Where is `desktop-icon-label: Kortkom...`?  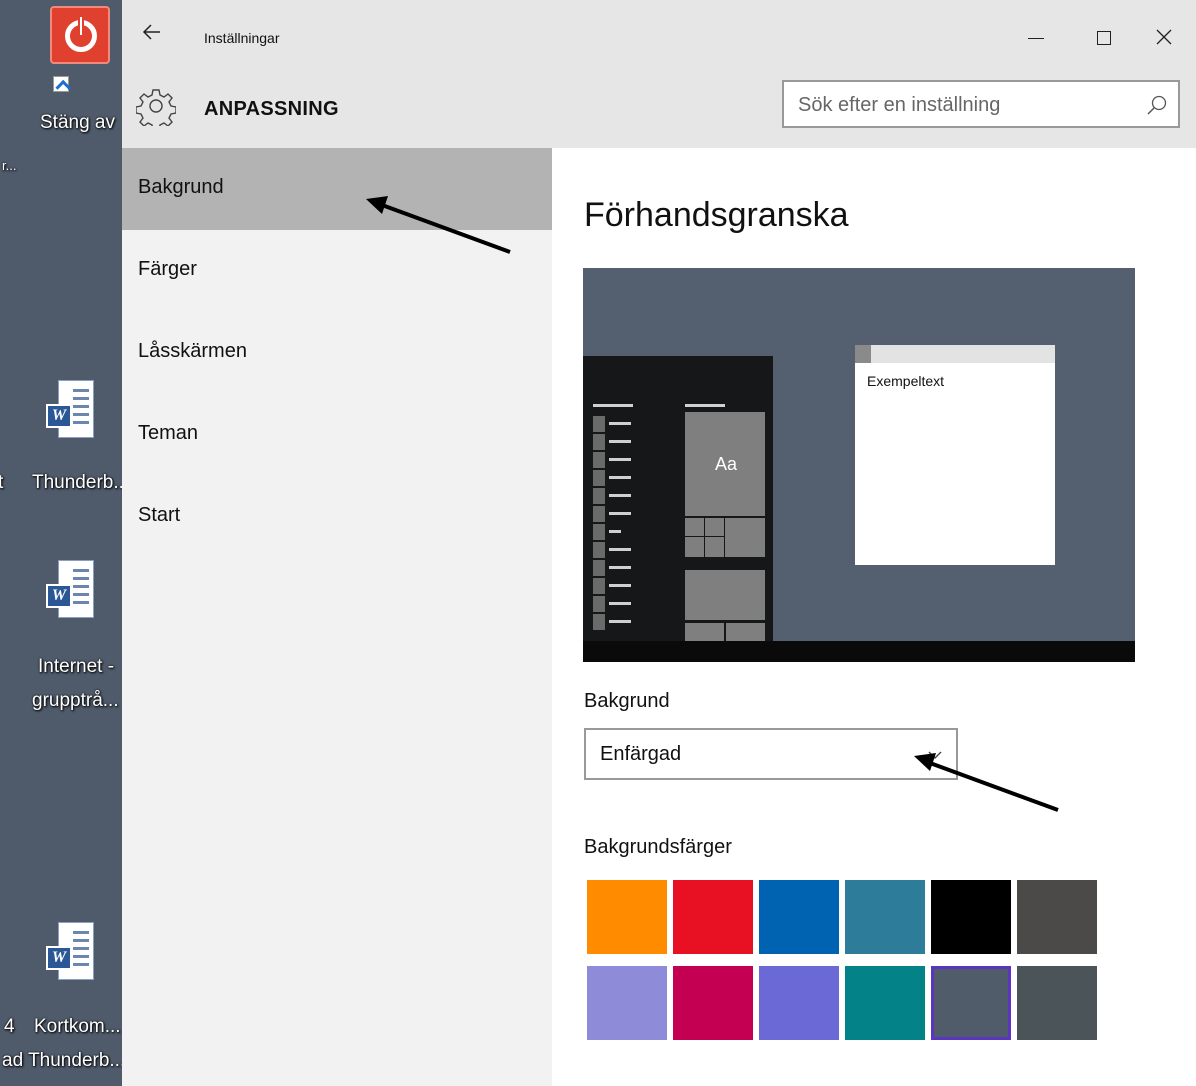
desktop-icon-label: Kortkom... is located at coordinates (77, 1027).